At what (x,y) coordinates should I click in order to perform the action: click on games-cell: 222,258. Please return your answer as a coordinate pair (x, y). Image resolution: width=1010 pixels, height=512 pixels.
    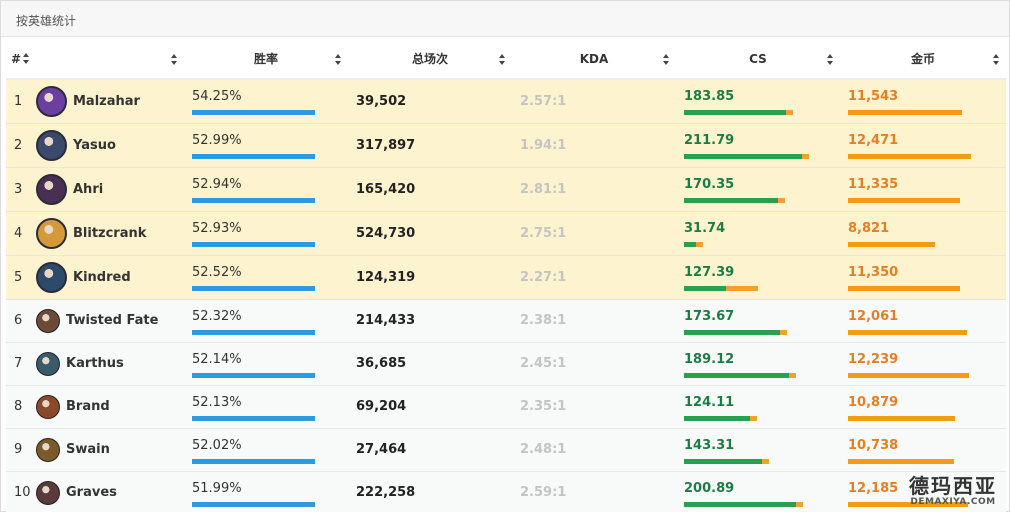
    Looking at the image, I should click on (430, 491).